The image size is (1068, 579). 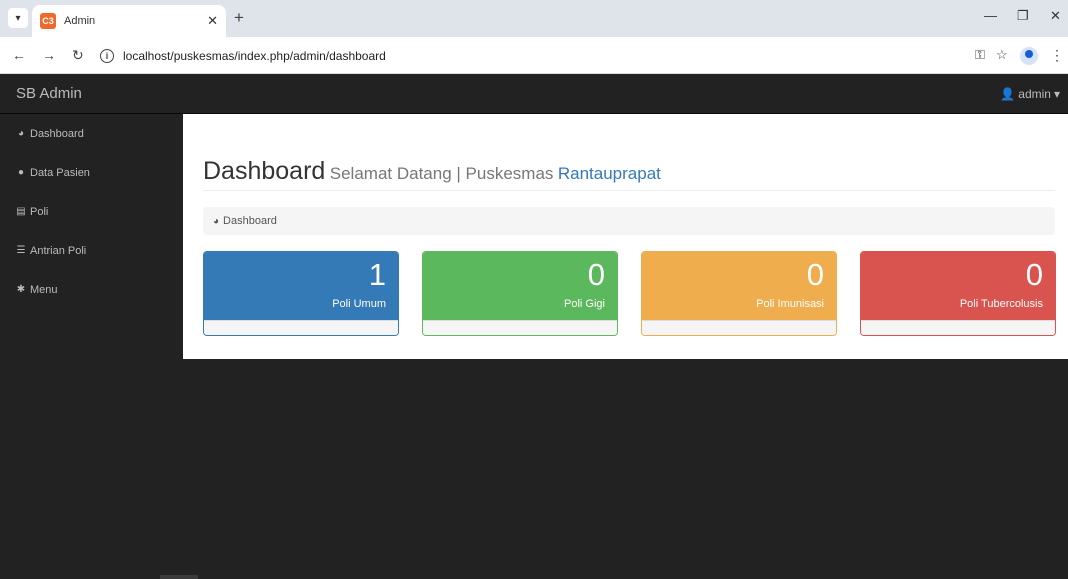 I want to click on panel-label: Poli Umum, so click(x=359, y=304).